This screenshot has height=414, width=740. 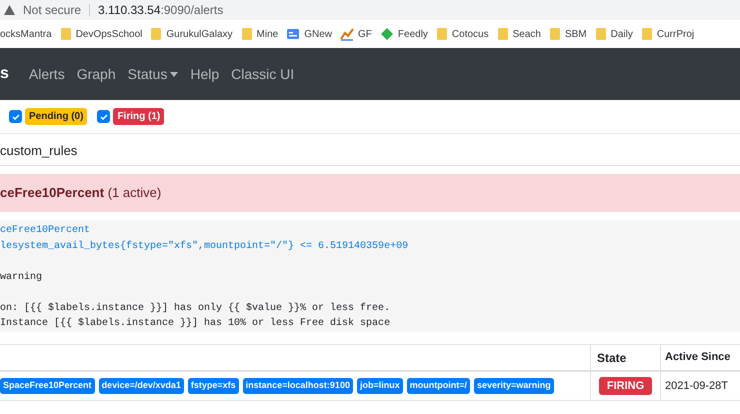 I want to click on label-badge: SpaceFree10Percent, so click(x=47, y=386).